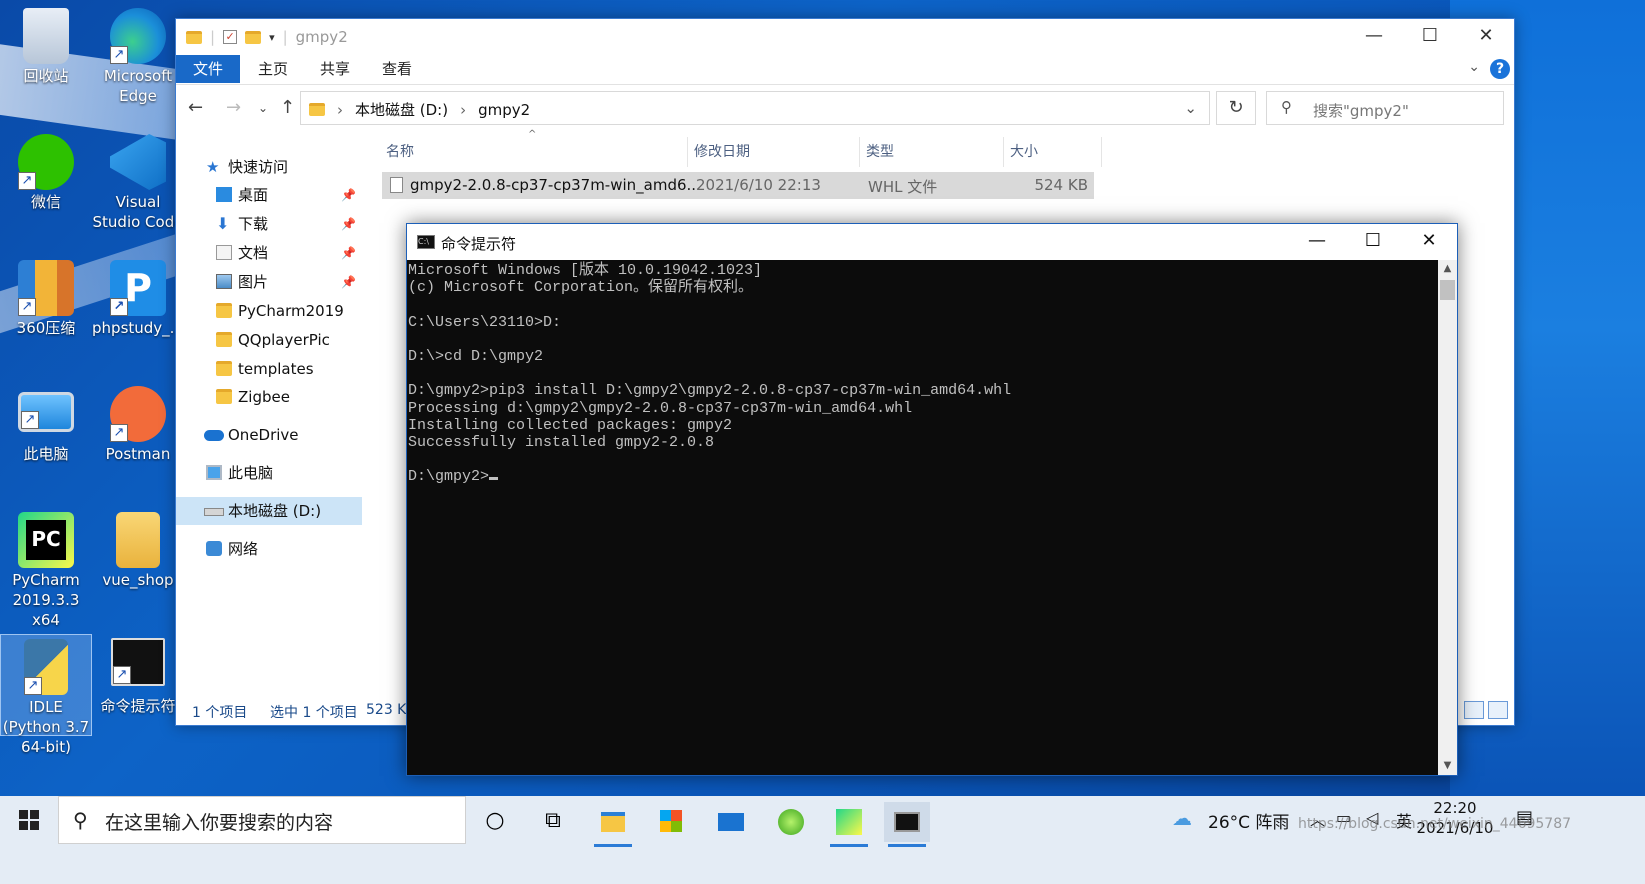 The image size is (1645, 884). Describe the element at coordinates (1474, 67) in the screenshot. I see `expand-ribbon-icon: ⌄` at that location.